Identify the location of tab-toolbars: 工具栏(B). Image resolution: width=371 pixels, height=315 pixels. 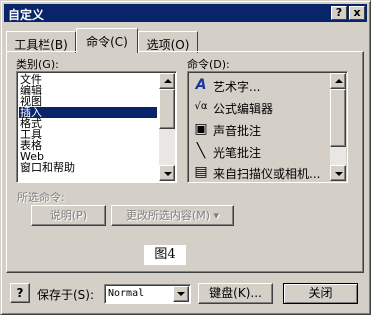
(41, 42).